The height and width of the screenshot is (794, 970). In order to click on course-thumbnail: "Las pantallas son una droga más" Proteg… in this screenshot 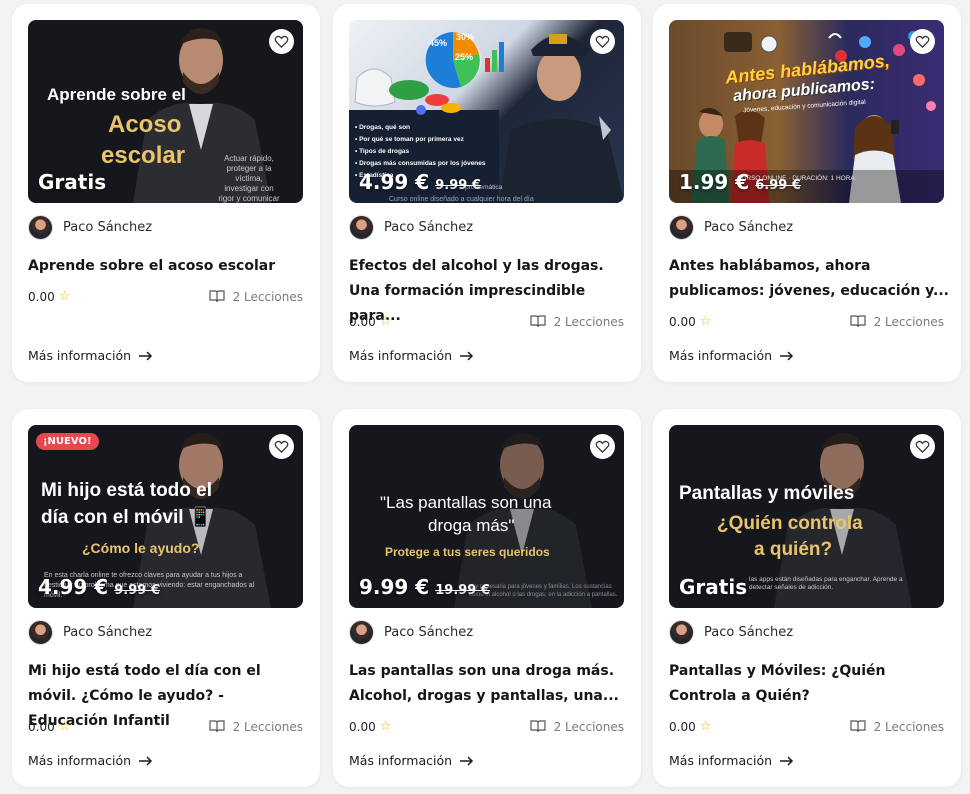, I will do `click(486, 516)`.